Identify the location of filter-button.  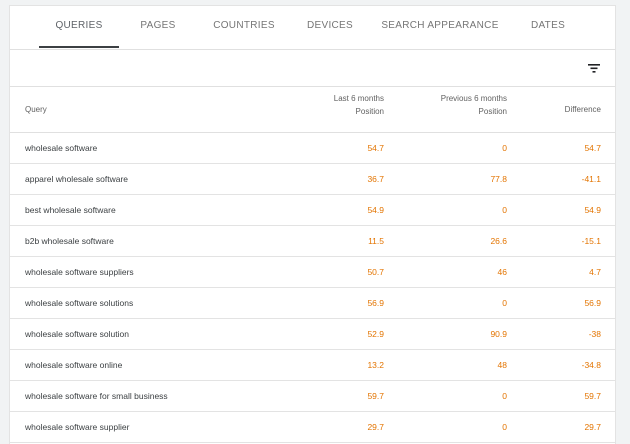
(595, 68).